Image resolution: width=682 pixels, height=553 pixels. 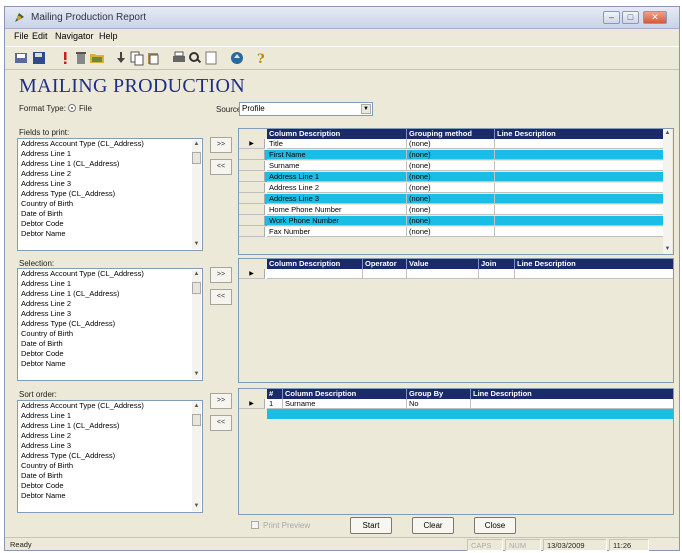 What do you see at coordinates (337, 155) in the screenshot?
I see `table-cell: First Name` at bounding box center [337, 155].